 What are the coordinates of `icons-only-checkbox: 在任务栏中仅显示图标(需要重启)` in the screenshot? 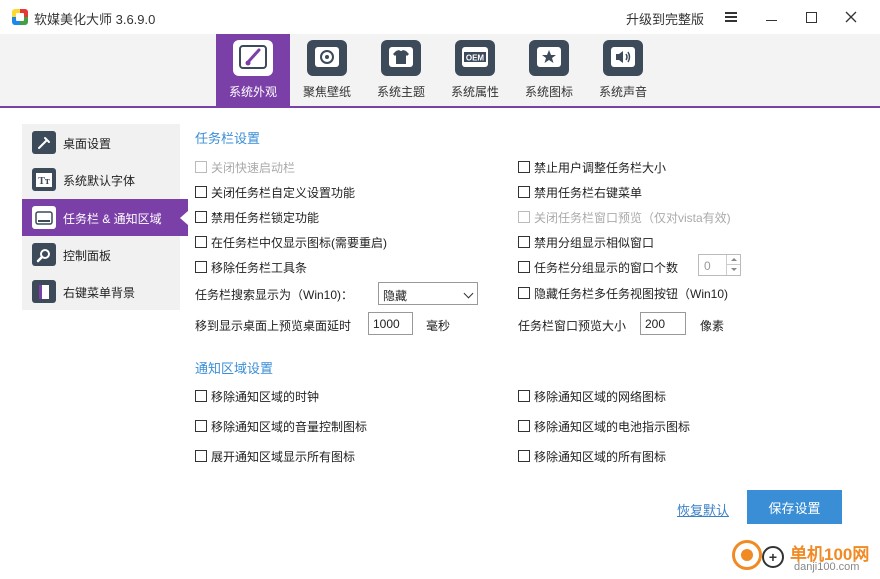 It's located at (291, 242).